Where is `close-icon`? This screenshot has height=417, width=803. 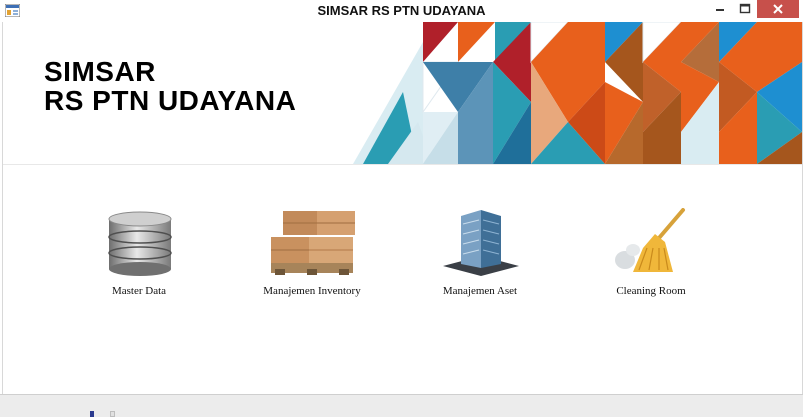 close-icon is located at coordinates (778, 9).